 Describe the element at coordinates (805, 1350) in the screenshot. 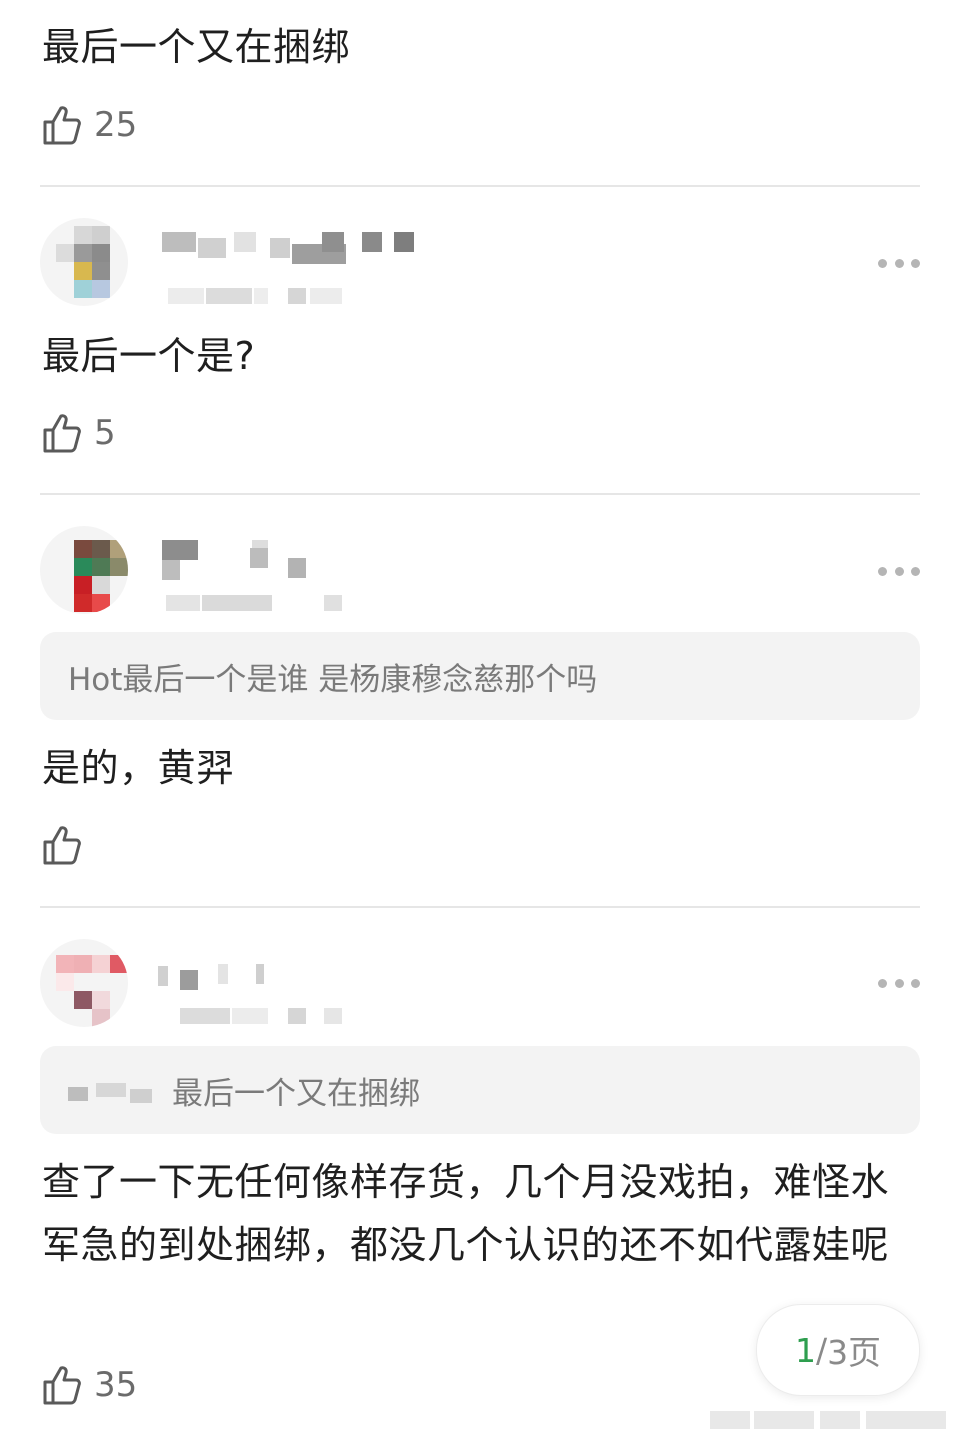

I see `current-page: 1` at that location.